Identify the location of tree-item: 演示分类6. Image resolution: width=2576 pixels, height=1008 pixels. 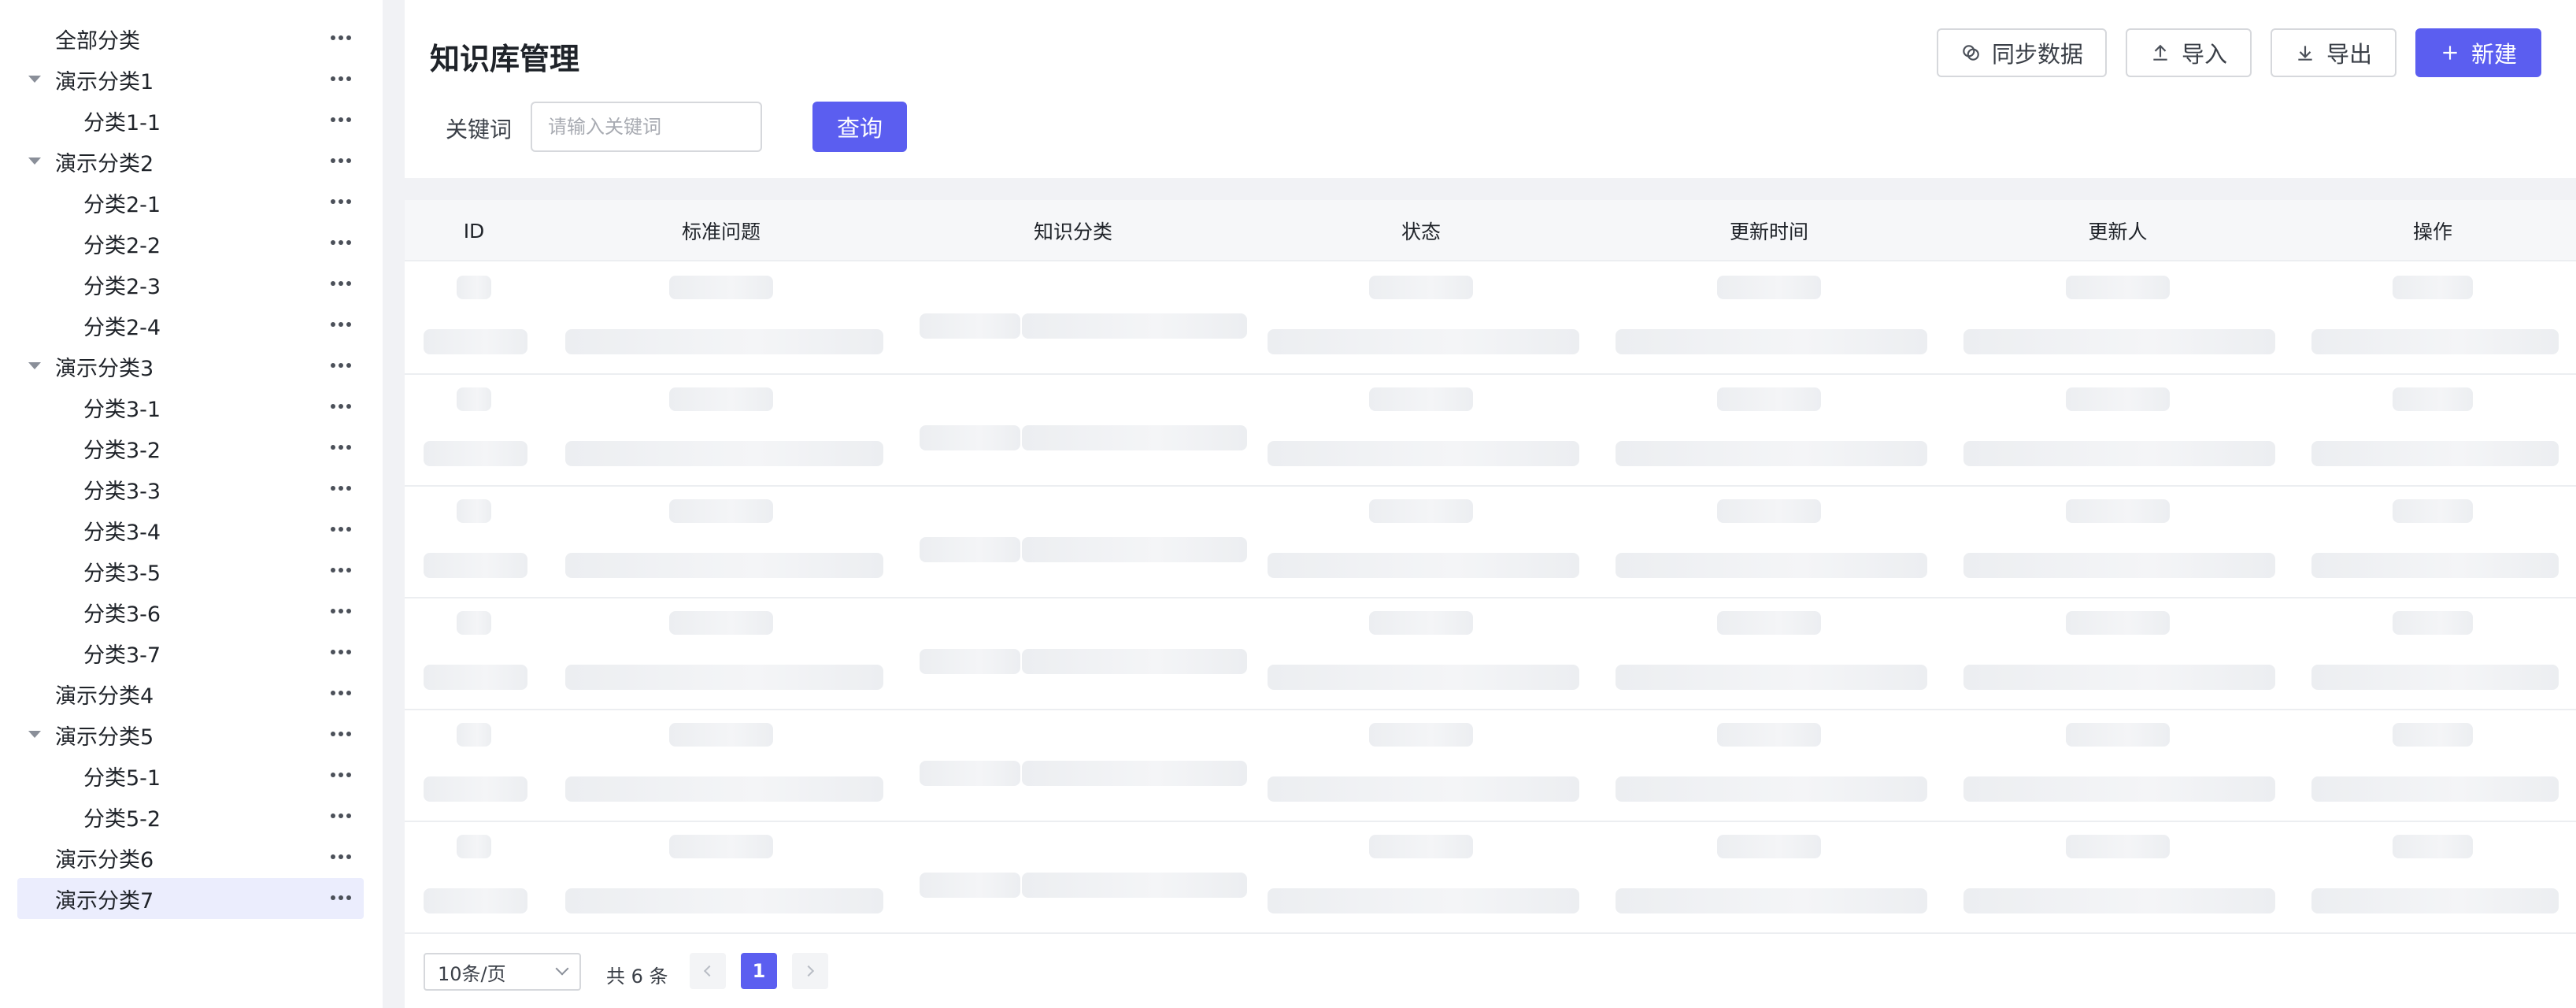
(190, 857).